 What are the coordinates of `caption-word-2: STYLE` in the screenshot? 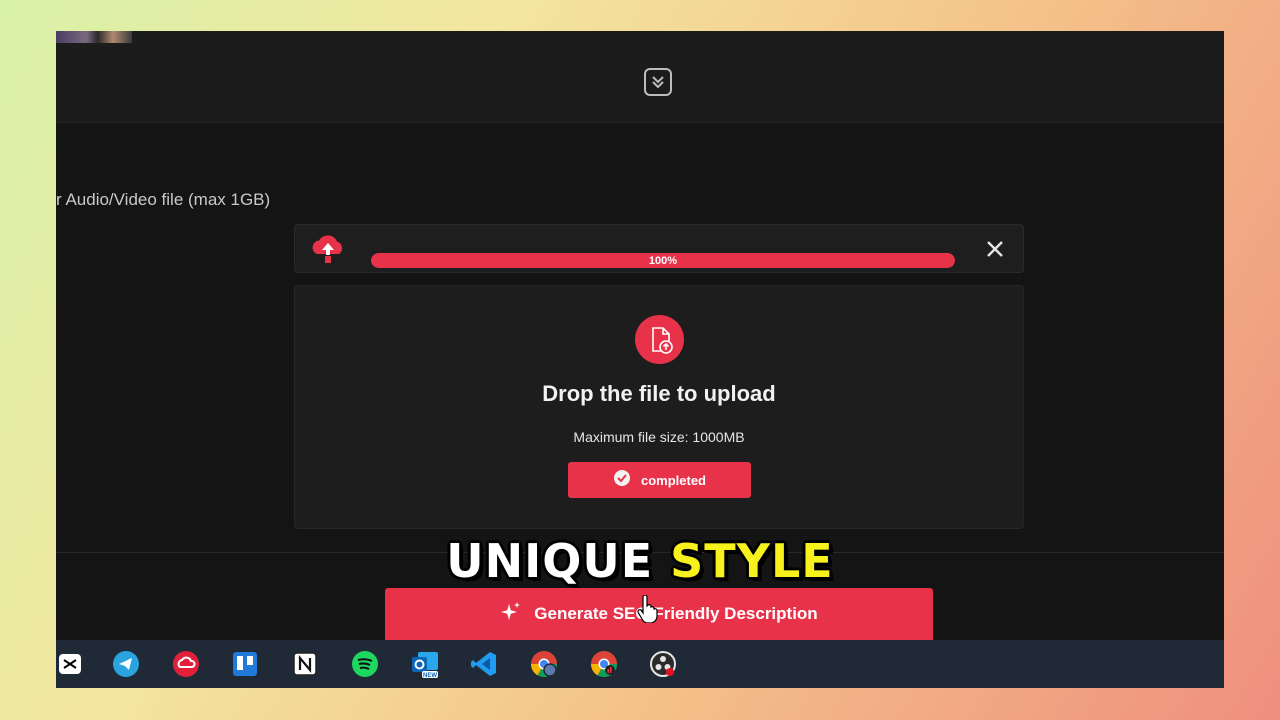 It's located at (752, 561).